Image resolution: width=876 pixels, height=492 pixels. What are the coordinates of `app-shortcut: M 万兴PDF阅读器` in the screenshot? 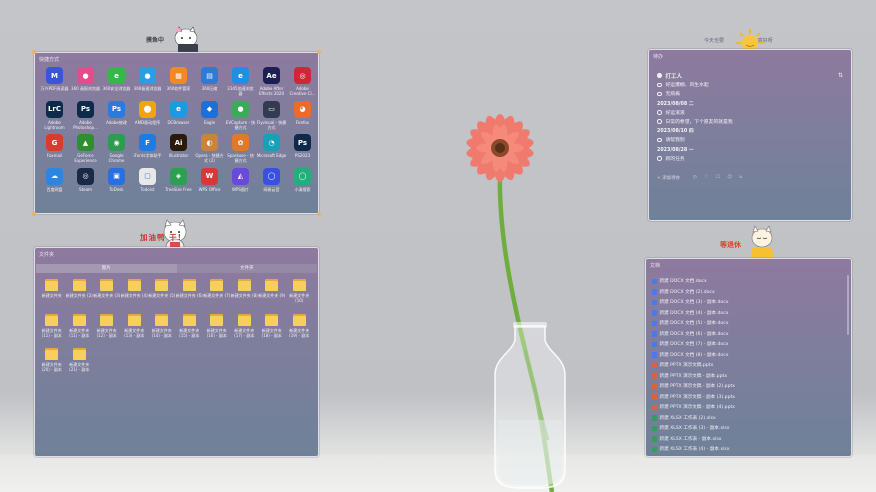 It's located at (54, 84).